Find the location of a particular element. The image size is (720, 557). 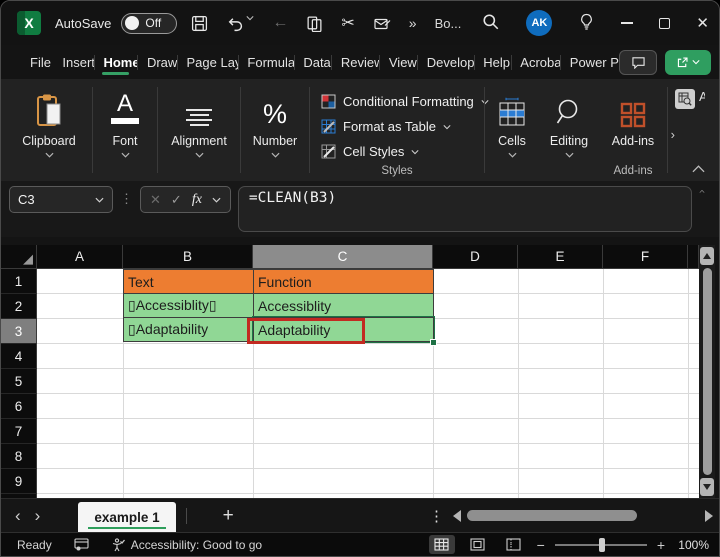

sheet-tab-example-1: example 1 is located at coordinates (127, 517).